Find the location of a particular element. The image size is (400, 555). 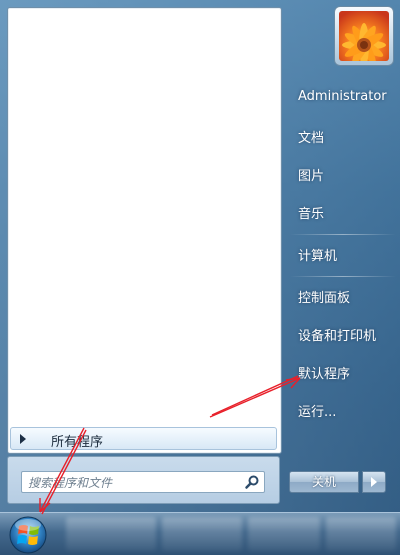

user-name-link: Administrator is located at coordinates (342, 96).